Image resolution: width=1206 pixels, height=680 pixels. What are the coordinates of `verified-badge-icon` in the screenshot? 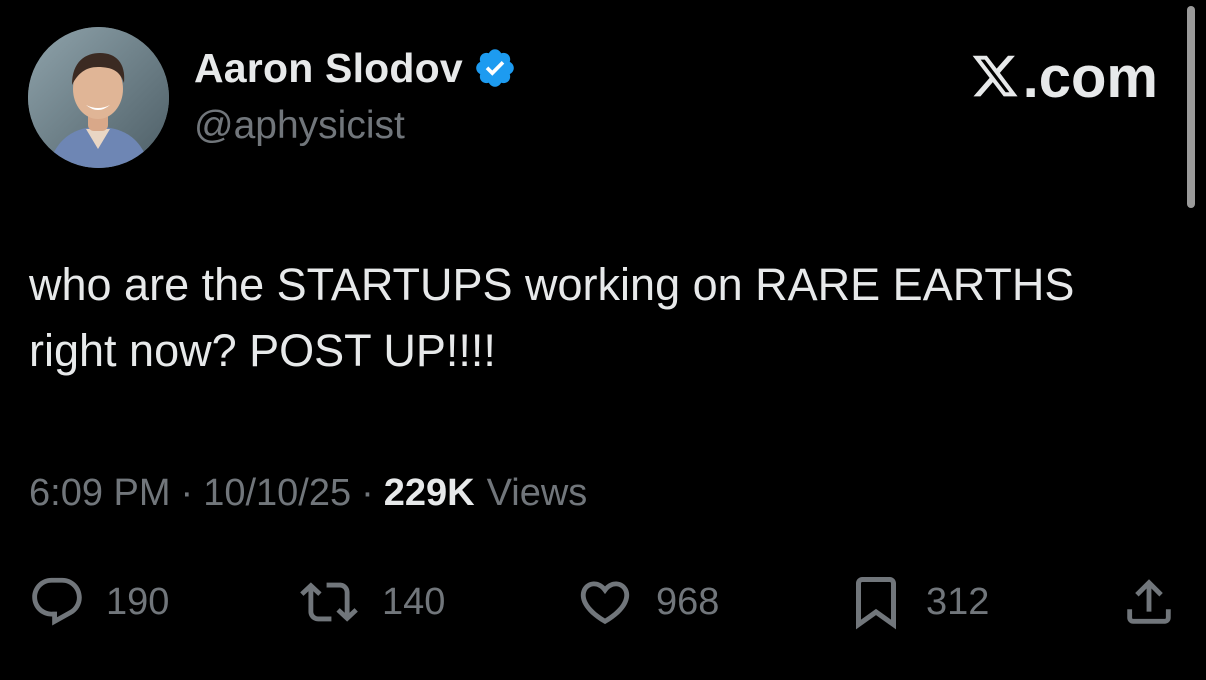 It's located at (495, 68).